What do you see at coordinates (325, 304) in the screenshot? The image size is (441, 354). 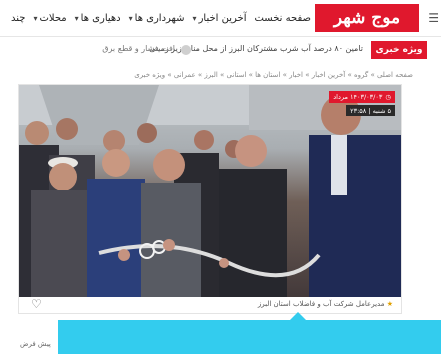 I see `article-tags: ★ مدیرعامل شرکت آب و فاضلاب استان البرز` at bounding box center [325, 304].